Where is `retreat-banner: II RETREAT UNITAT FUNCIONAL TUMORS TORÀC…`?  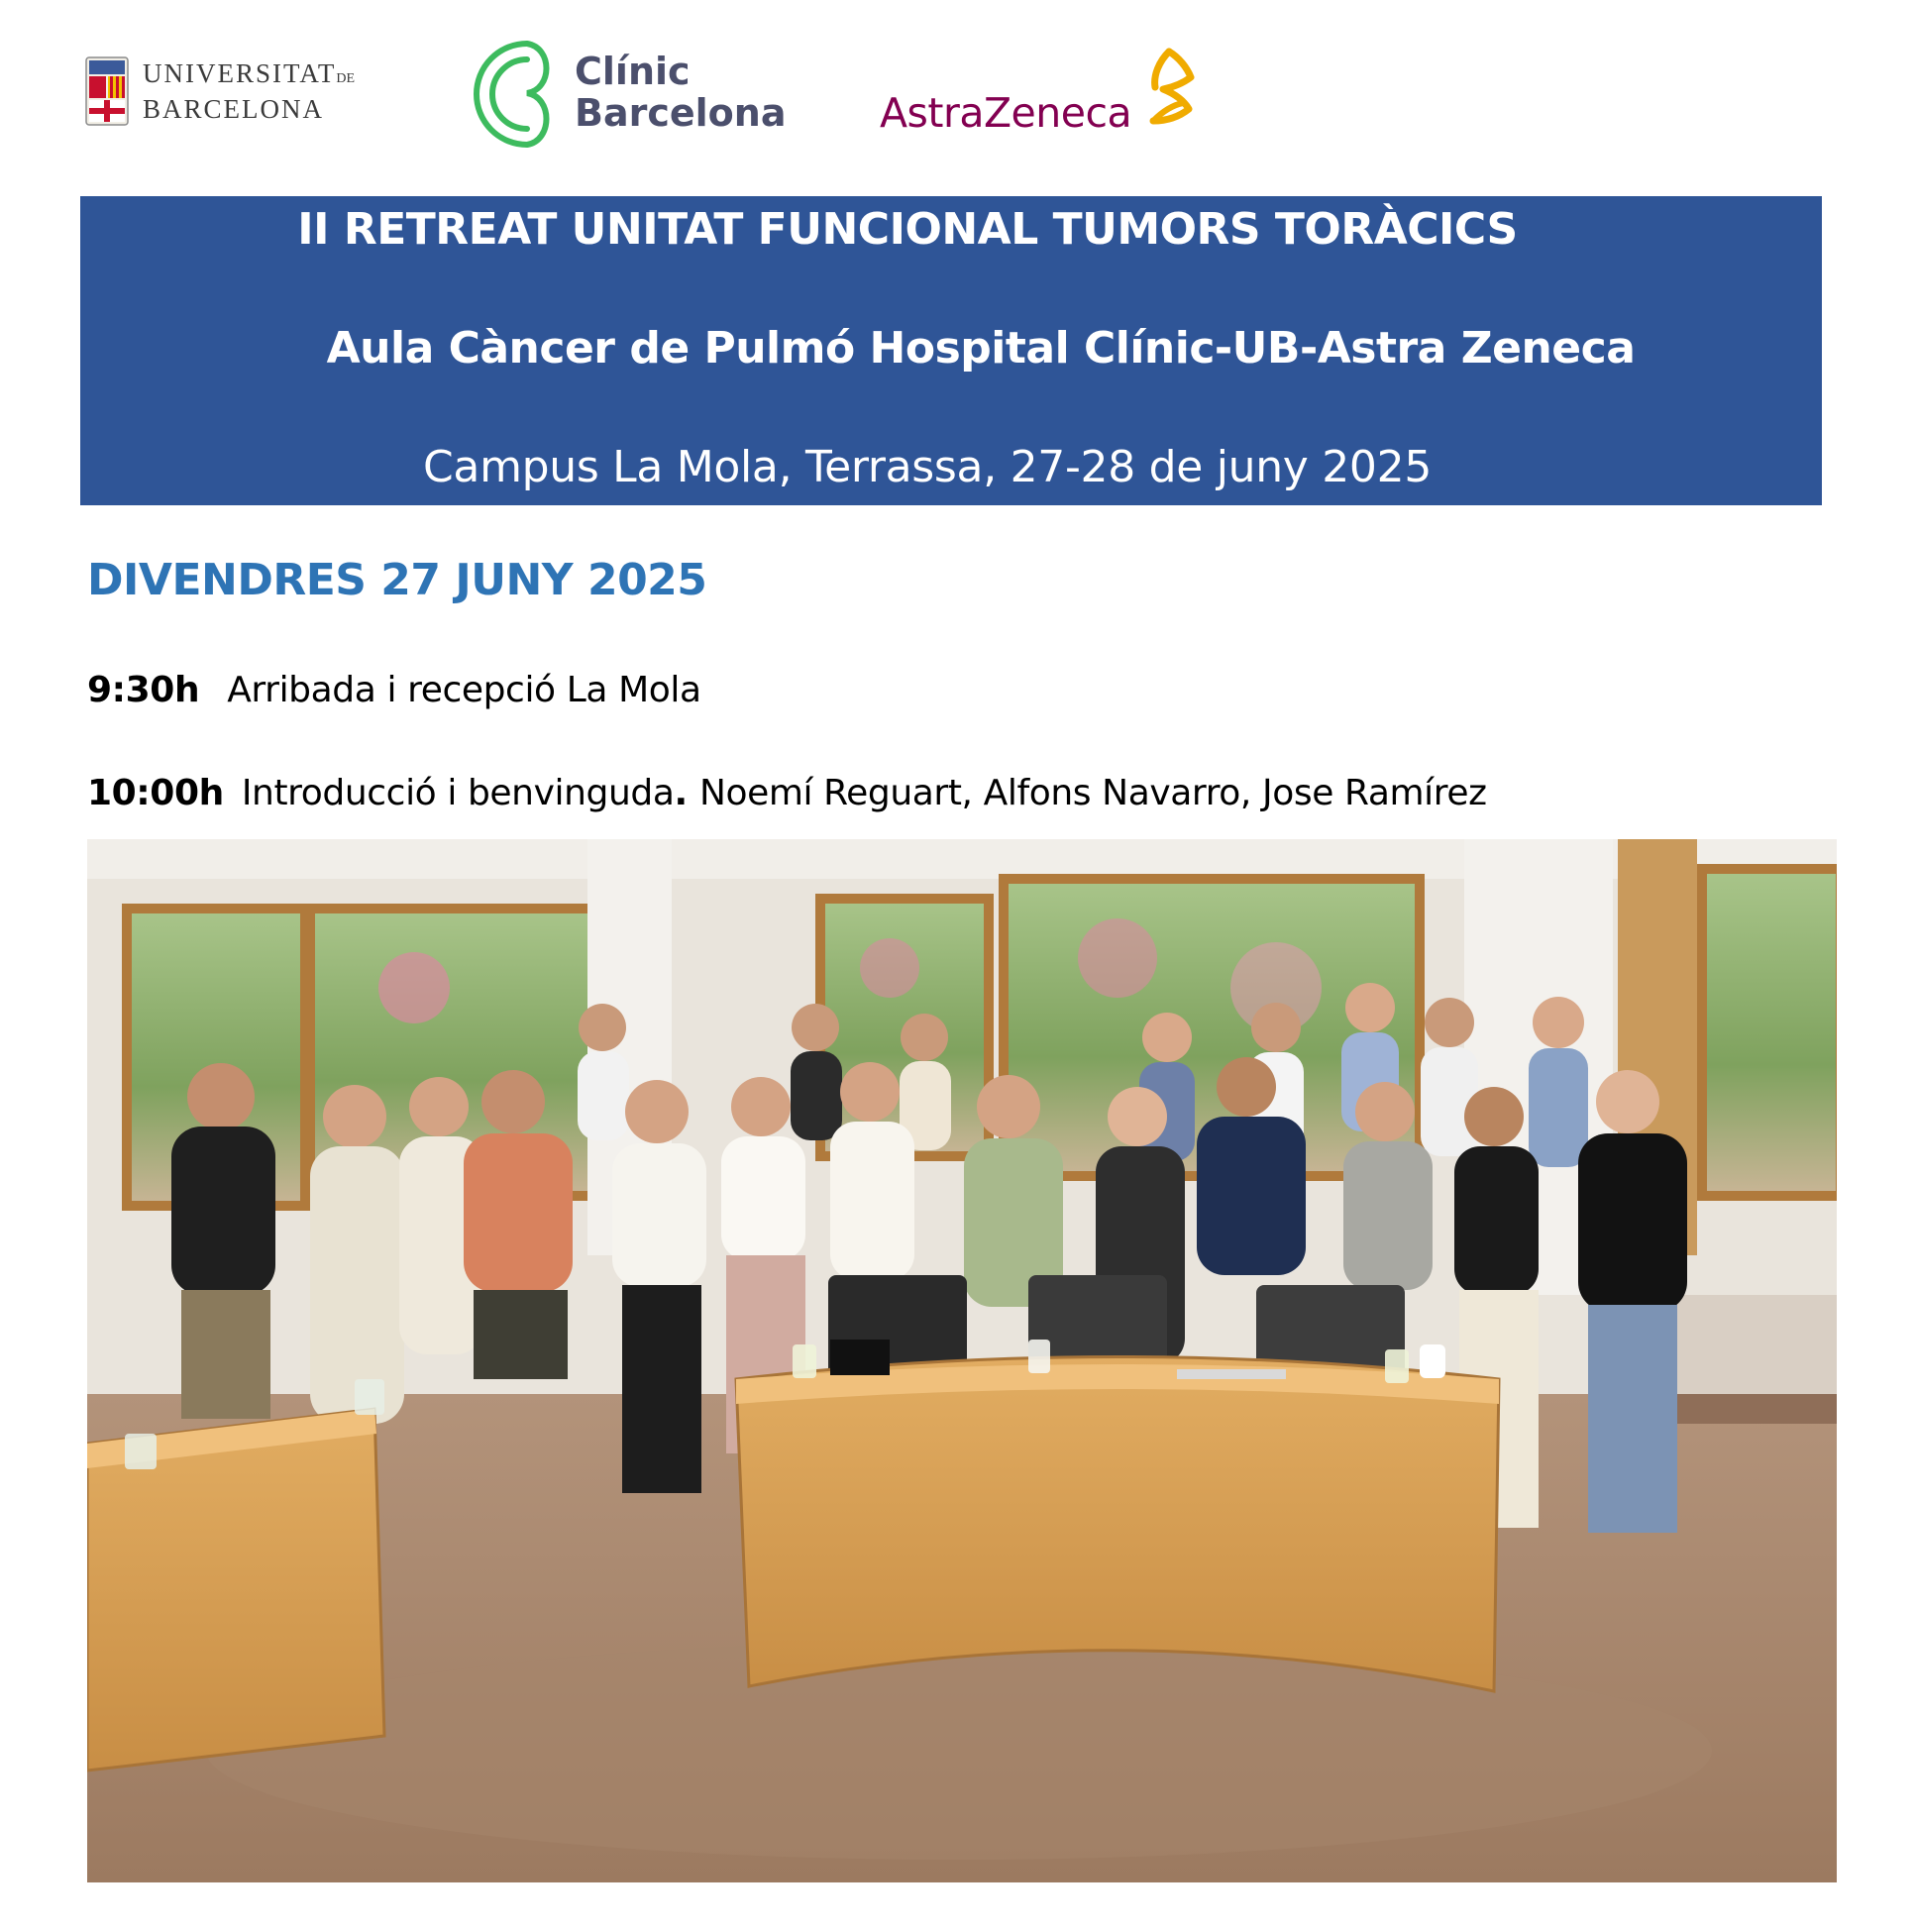
retreat-banner: II RETREAT UNITAT FUNCIONAL TUMORS TORÀC… is located at coordinates (951, 350).